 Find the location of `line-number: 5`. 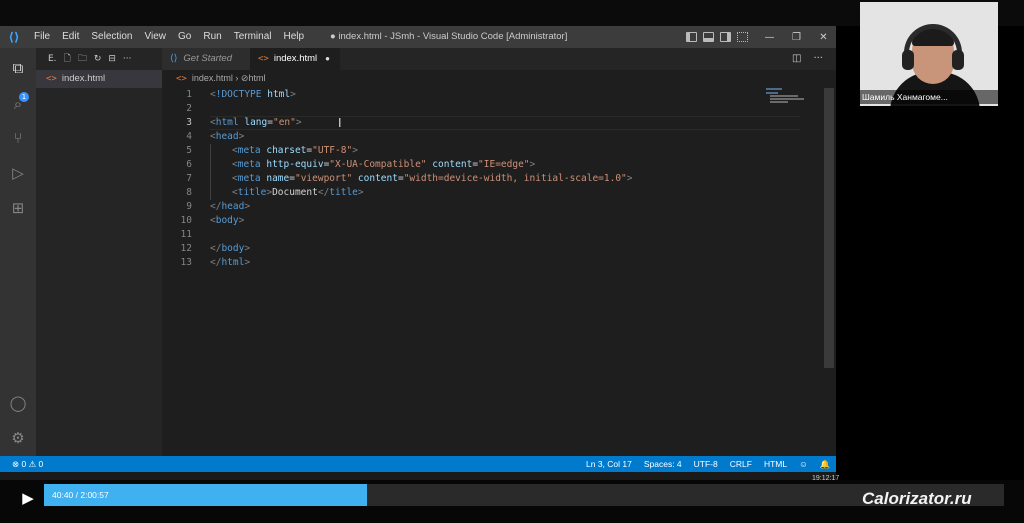

line-number: 5 is located at coordinates (189, 150).